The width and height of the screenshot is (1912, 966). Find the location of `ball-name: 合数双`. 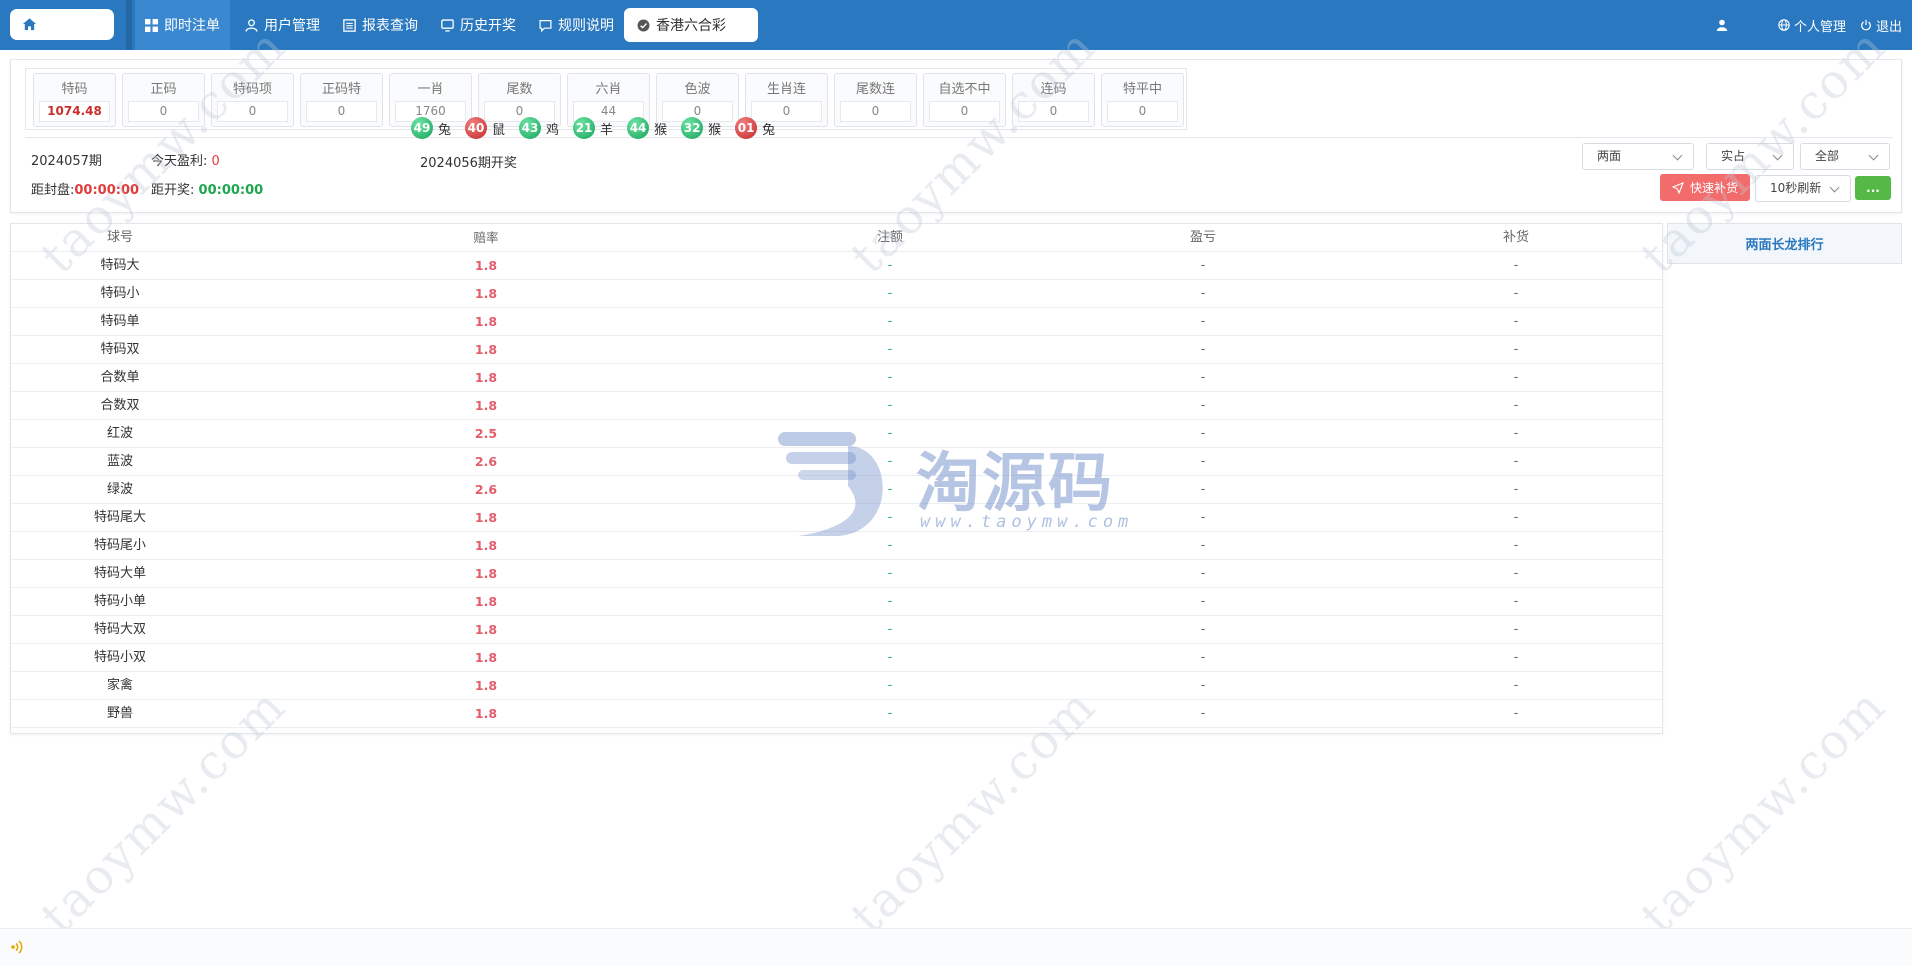

ball-name: 合数双 is located at coordinates (120, 405).